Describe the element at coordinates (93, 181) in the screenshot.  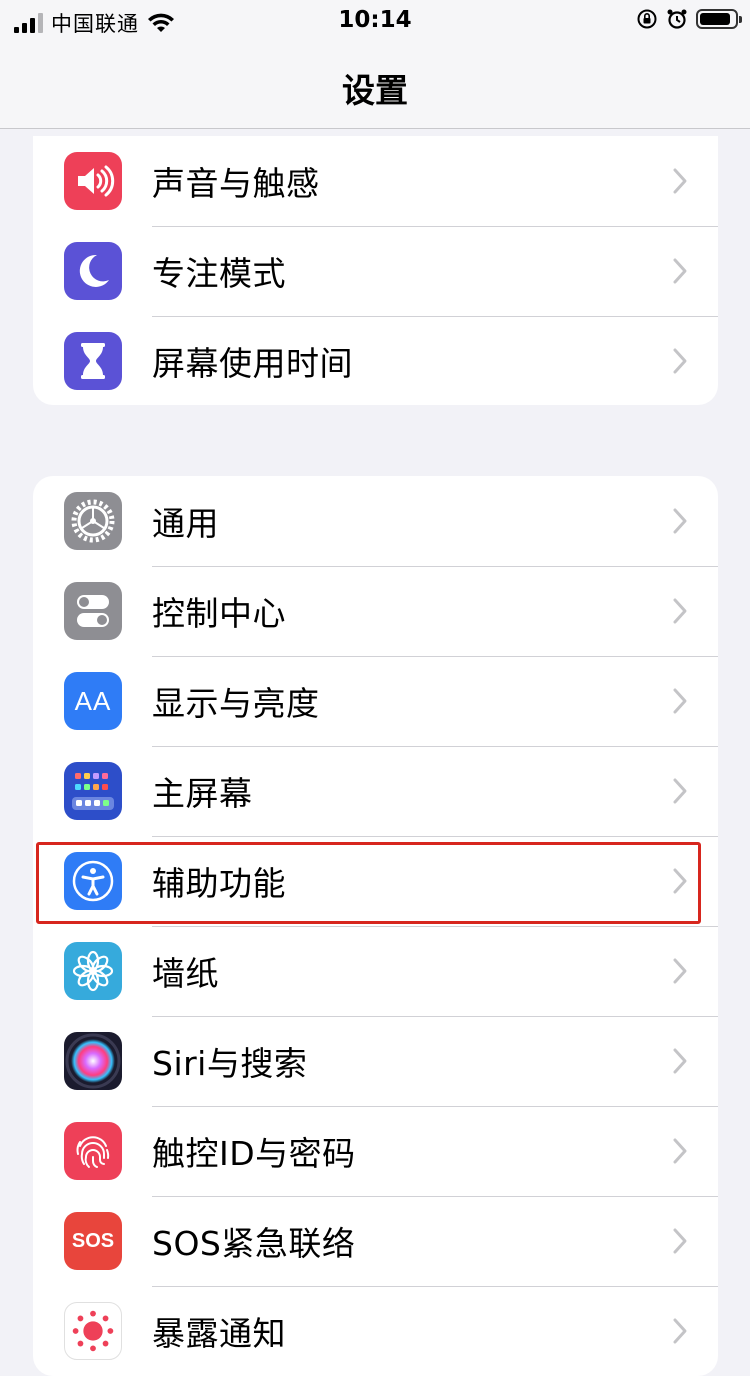
I see `speaker-icon` at that location.